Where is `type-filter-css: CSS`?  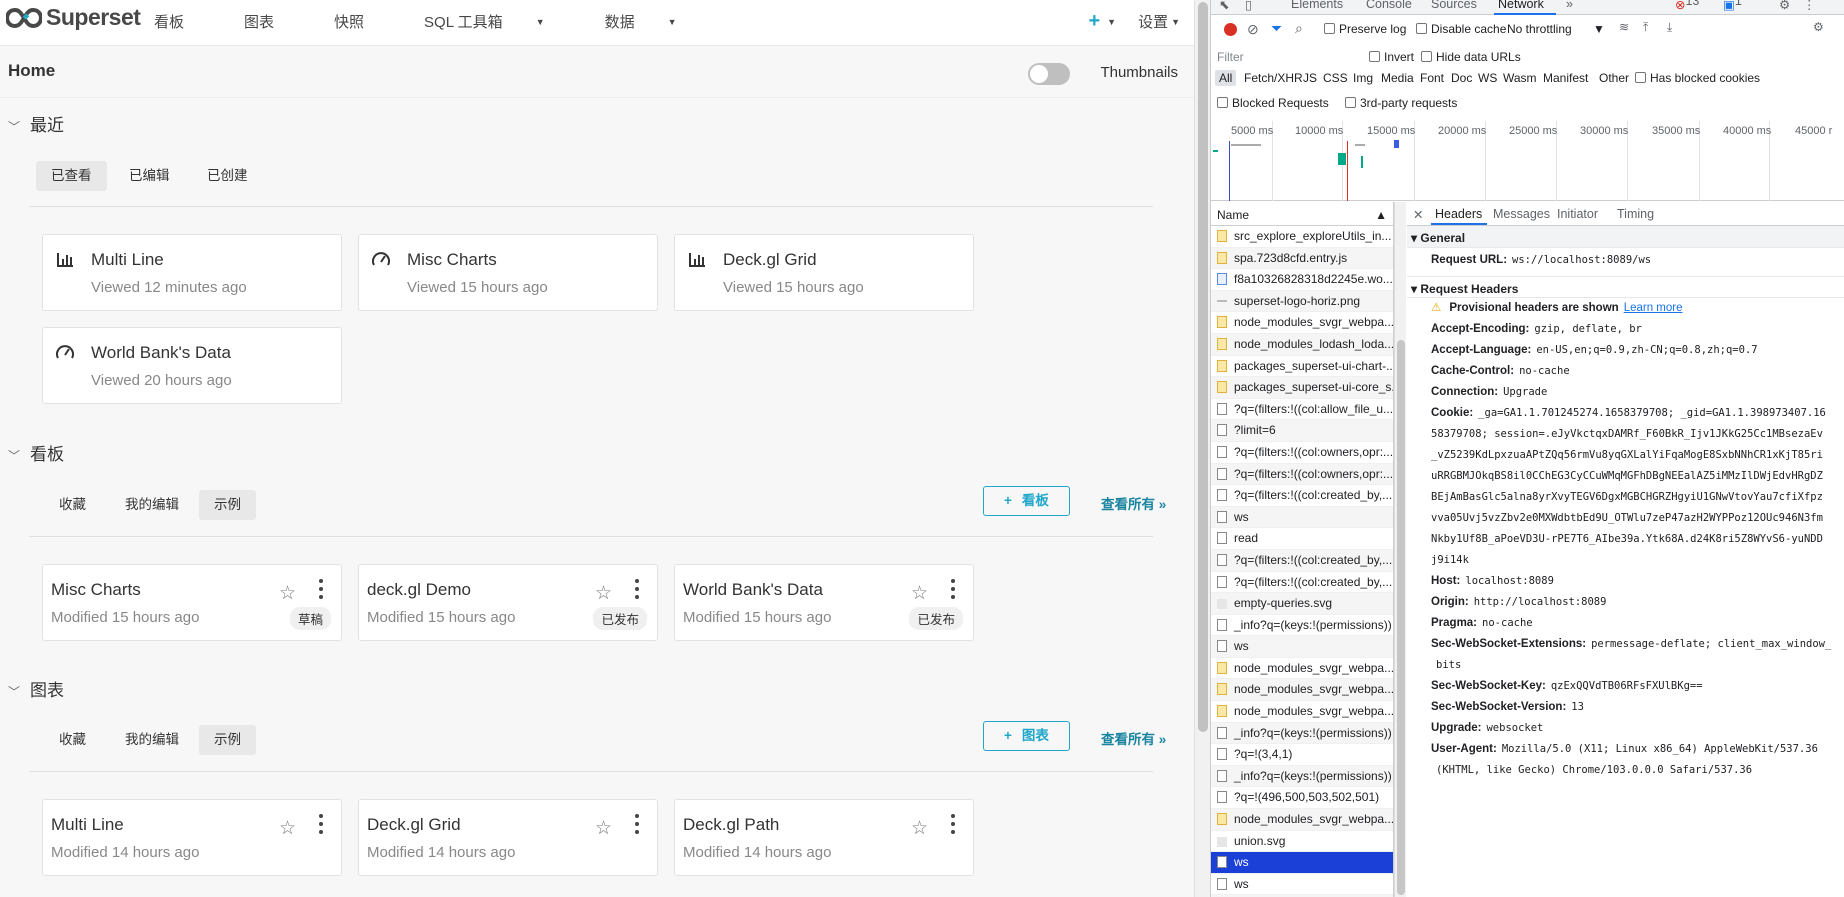 type-filter-css: CSS is located at coordinates (1335, 78).